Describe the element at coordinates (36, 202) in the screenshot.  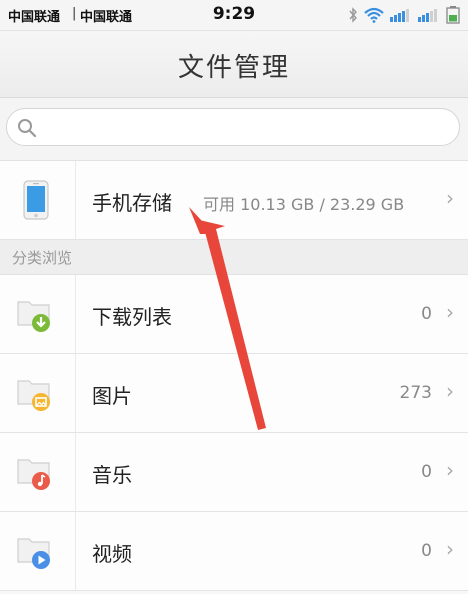
I see `phone-icon` at that location.